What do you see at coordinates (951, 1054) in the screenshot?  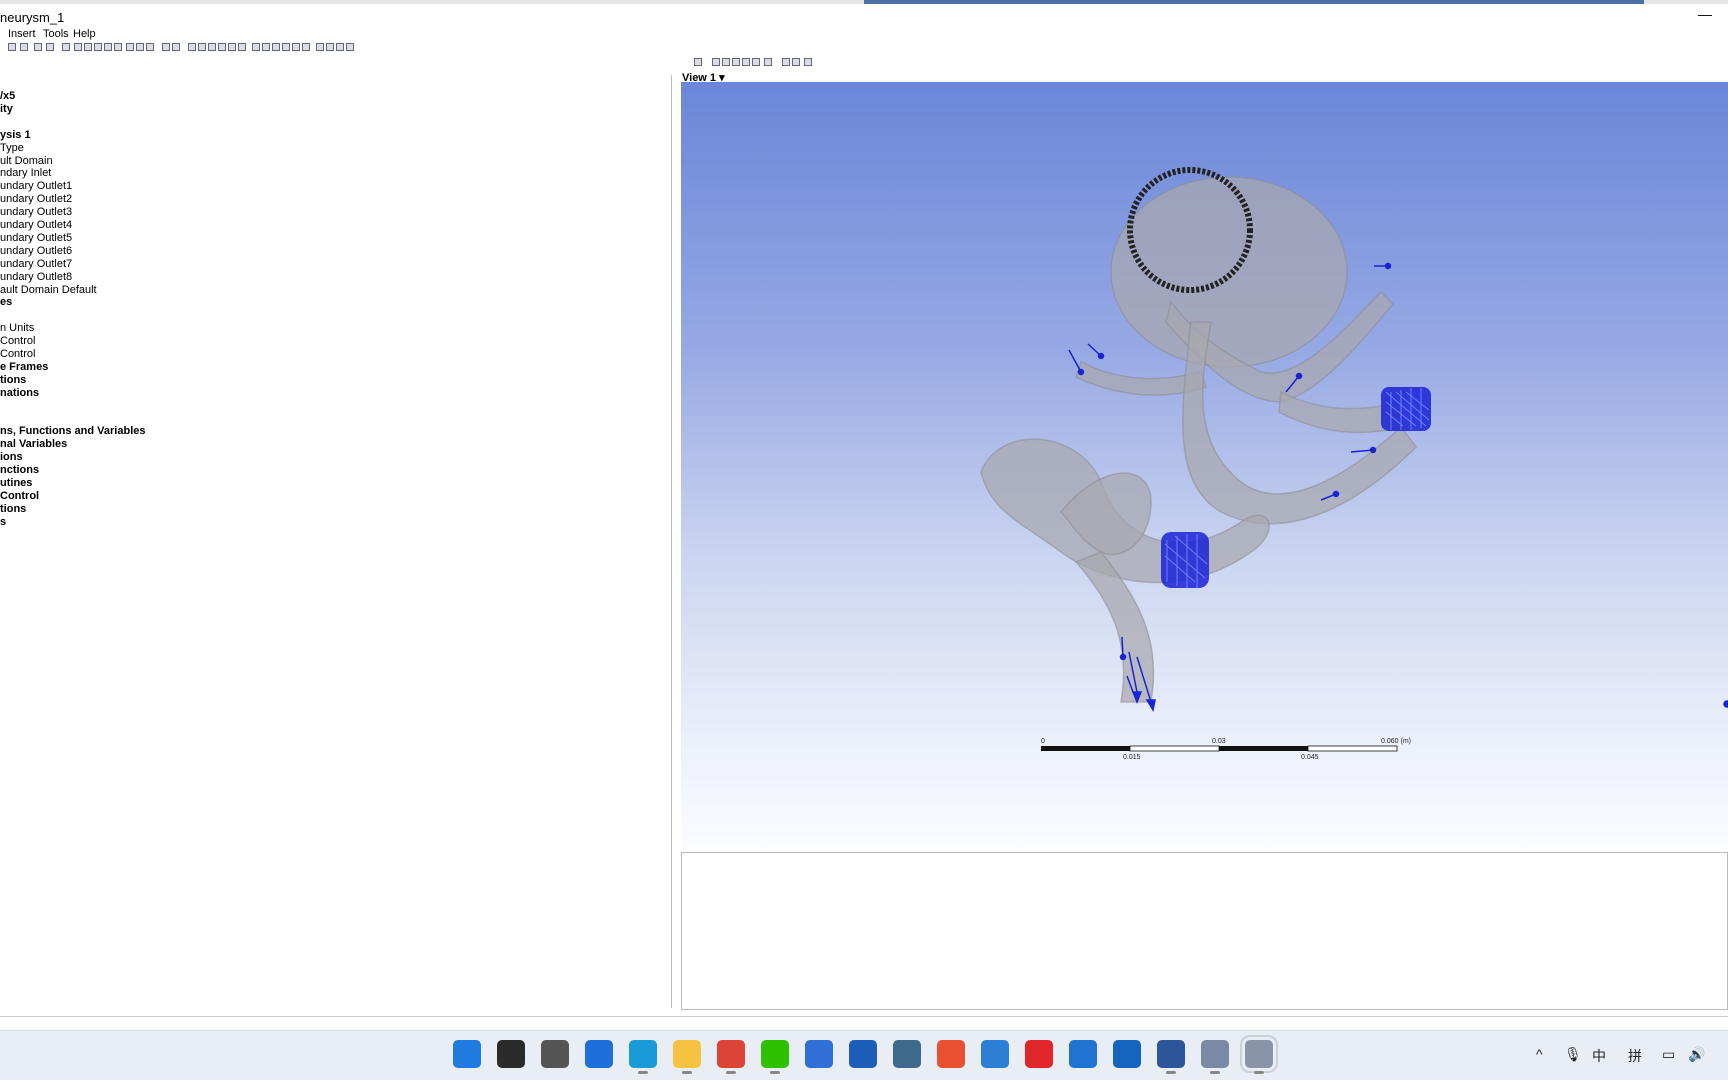 I see `app-red-x-icon` at bounding box center [951, 1054].